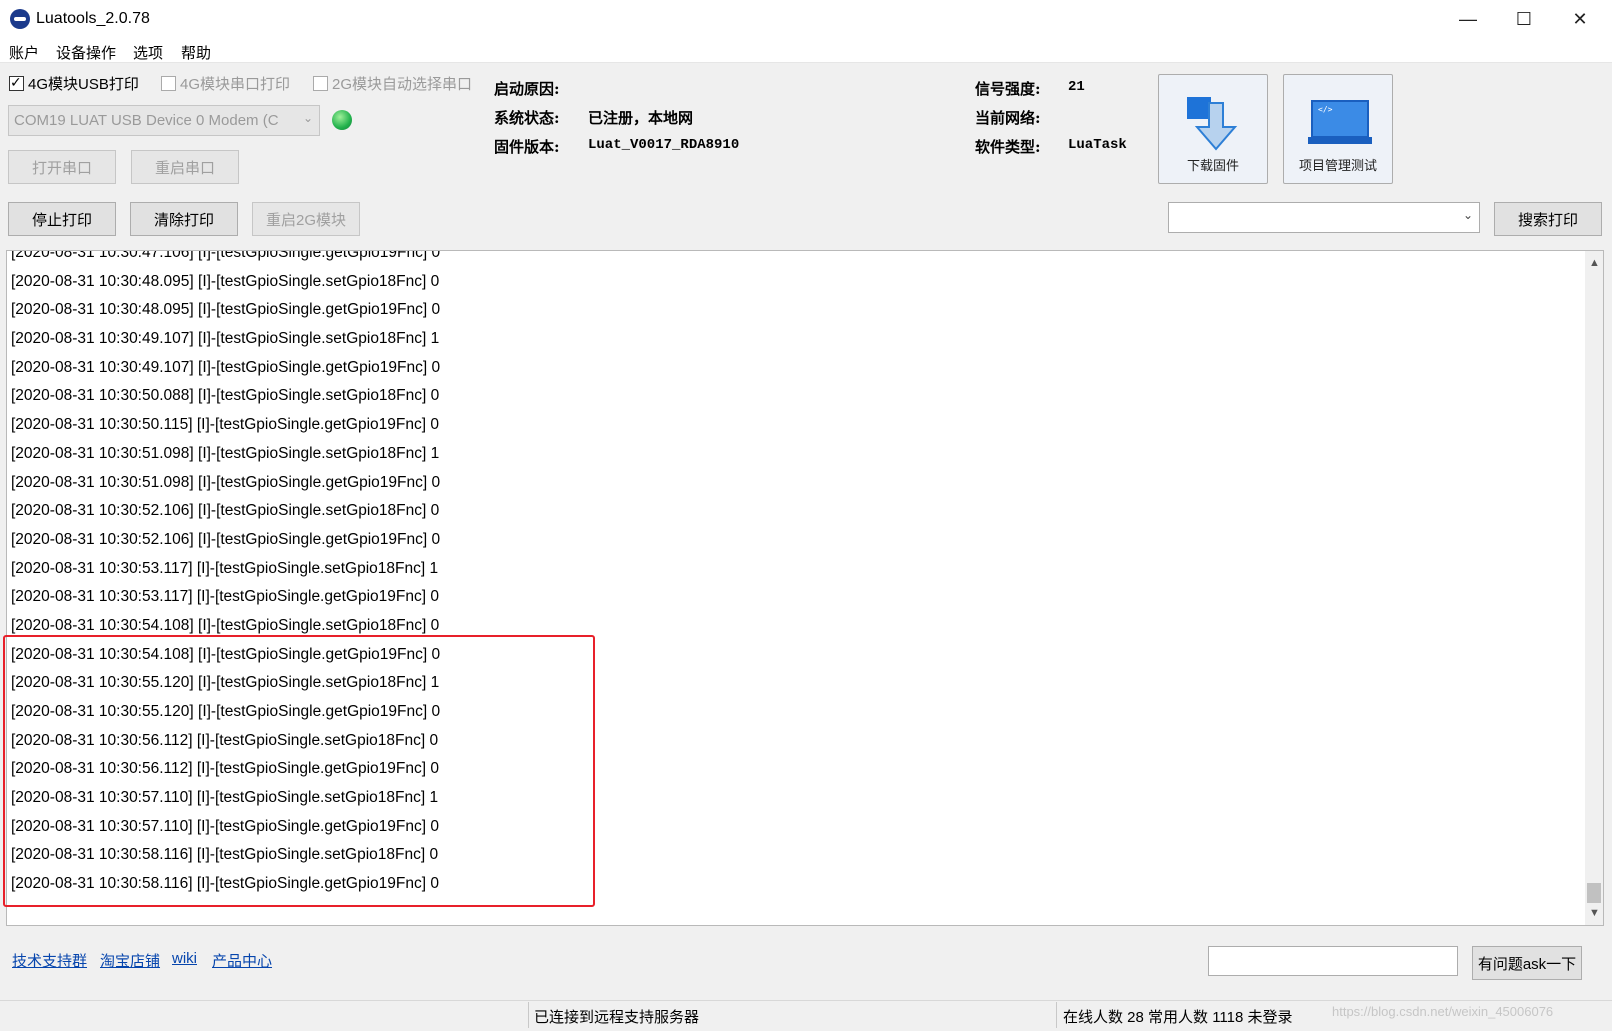 The height and width of the screenshot is (1031, 1612). Describe the element at coordinates (1594, 893) in the screenshot. I see `scrollbar-thumb` at that location.